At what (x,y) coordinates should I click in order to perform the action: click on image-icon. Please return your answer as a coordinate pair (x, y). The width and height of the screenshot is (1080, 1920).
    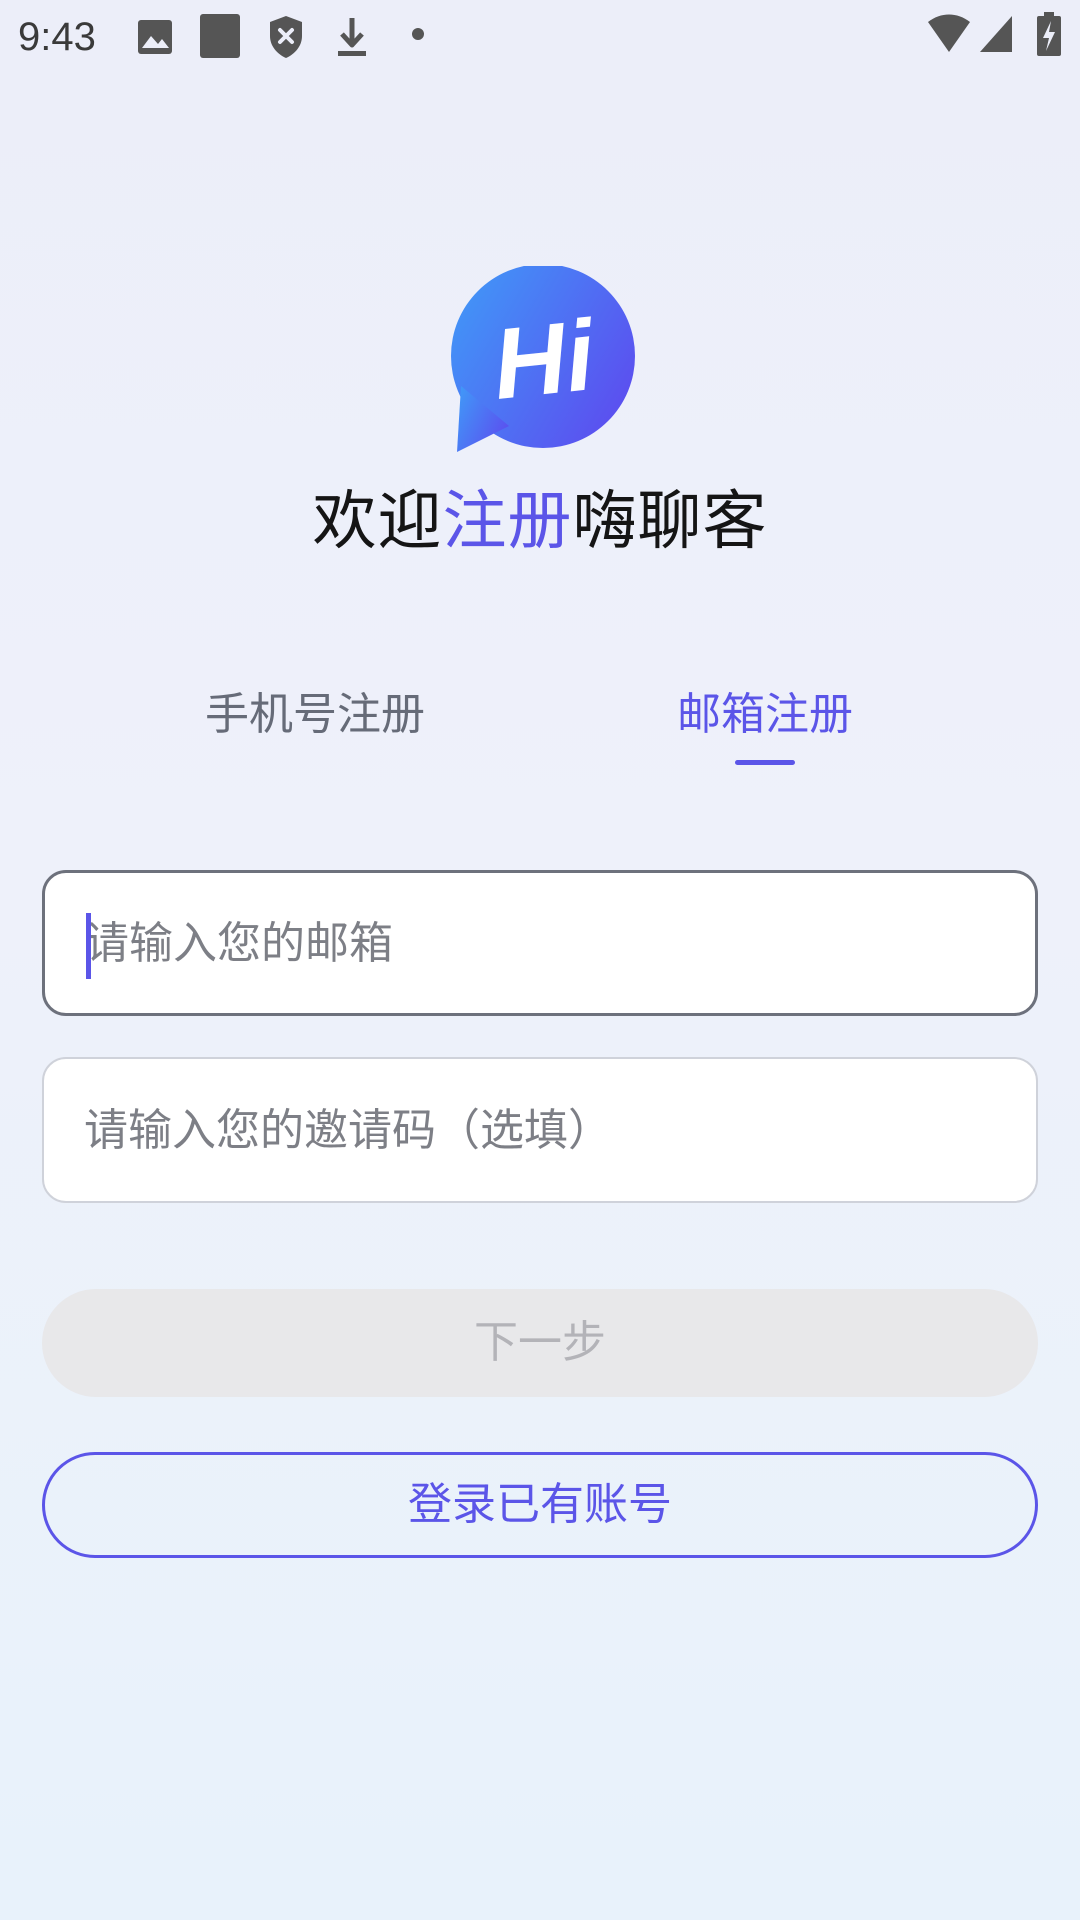
    Looking at the image, I should click on (155, 37).